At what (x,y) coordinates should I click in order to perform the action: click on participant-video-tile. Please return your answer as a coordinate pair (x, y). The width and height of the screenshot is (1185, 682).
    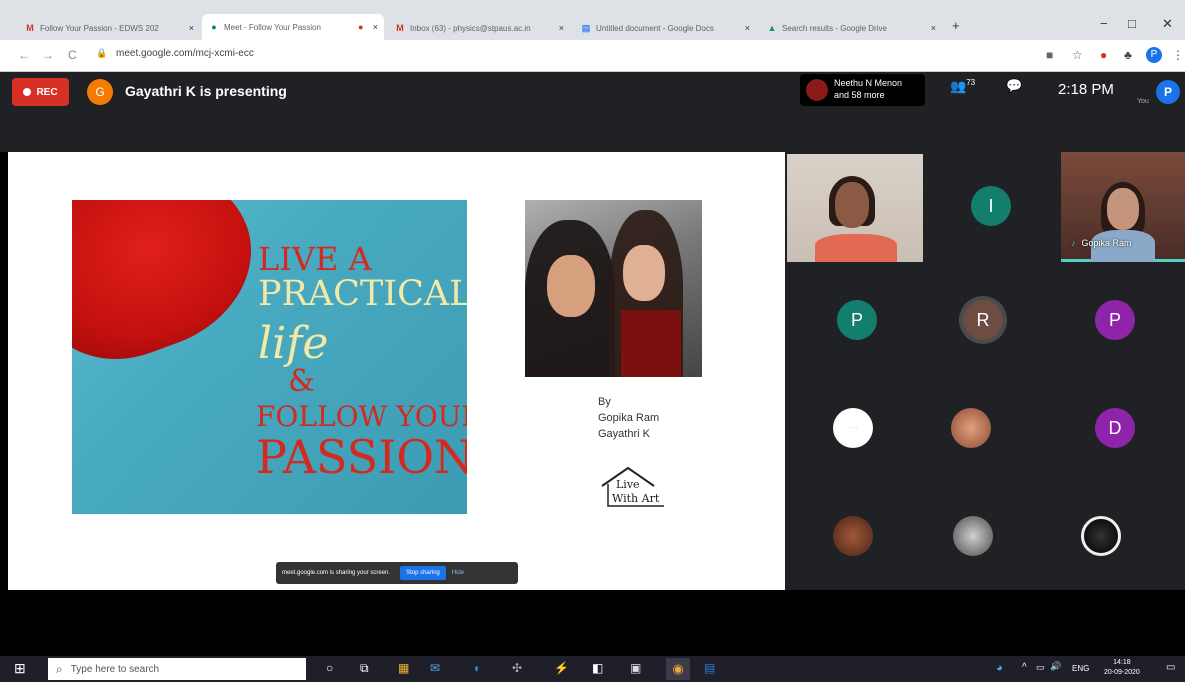
    Looking at the image, I should click on (855, 208).